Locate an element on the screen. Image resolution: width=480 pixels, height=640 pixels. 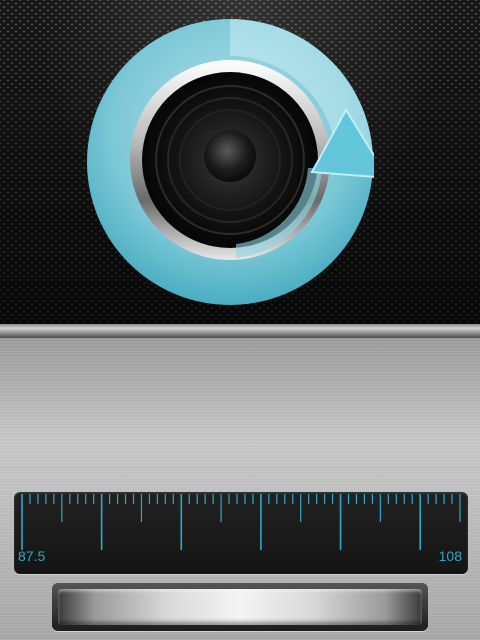
panel-divider is located at coordinates (240, 331).